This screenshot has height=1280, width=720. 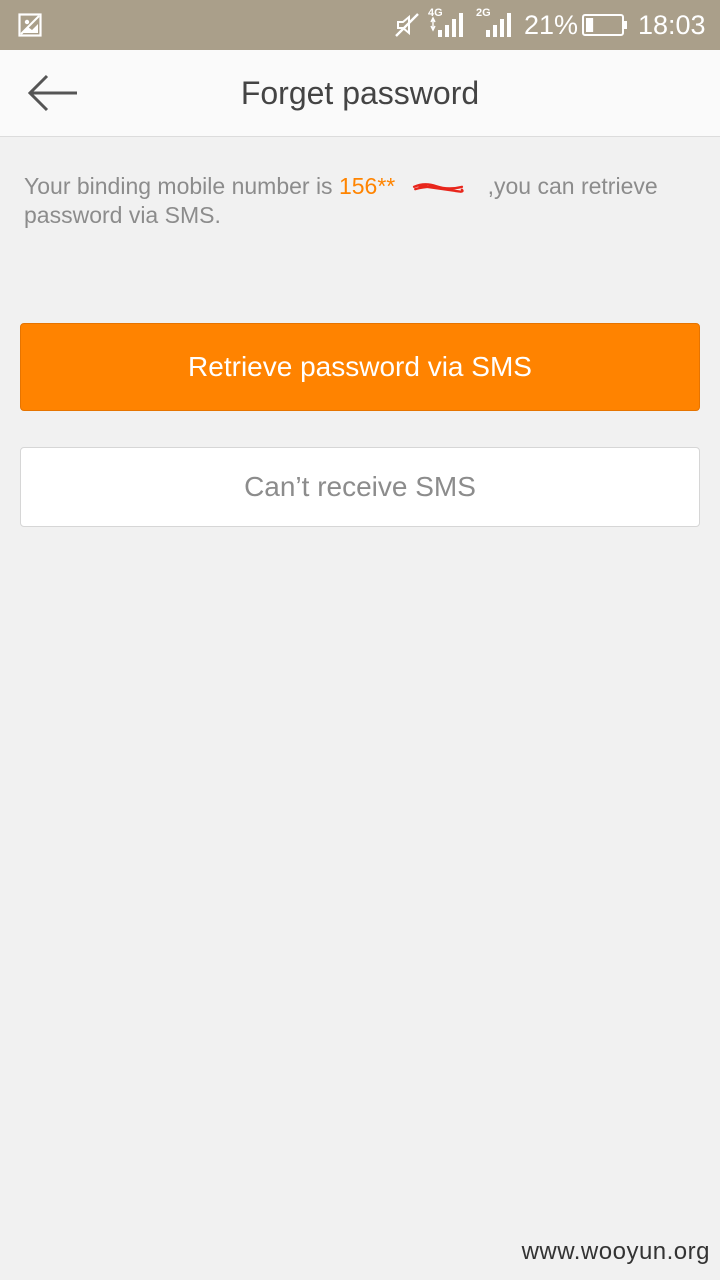 What do you see at coordinates (551, 25) in the screenshot?
I see `battery-percentage: 21%` at bounding box center [551, 25].